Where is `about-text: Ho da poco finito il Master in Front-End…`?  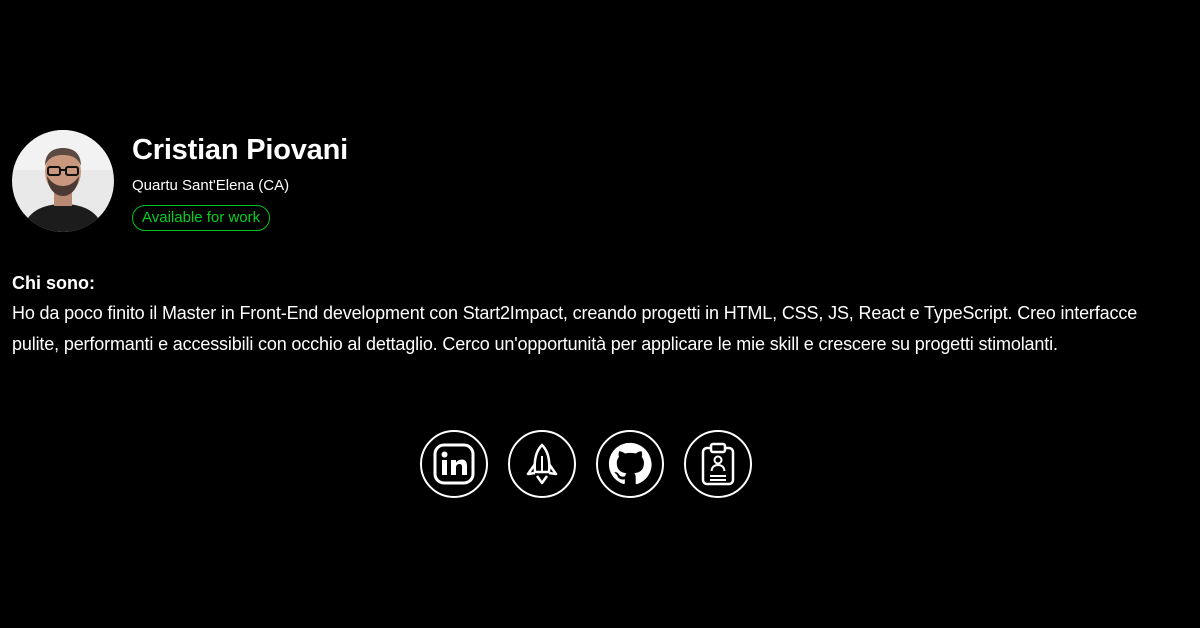 about-text: Ho da poco finito il Master in Front-End… is located at coordinates (575, 328).